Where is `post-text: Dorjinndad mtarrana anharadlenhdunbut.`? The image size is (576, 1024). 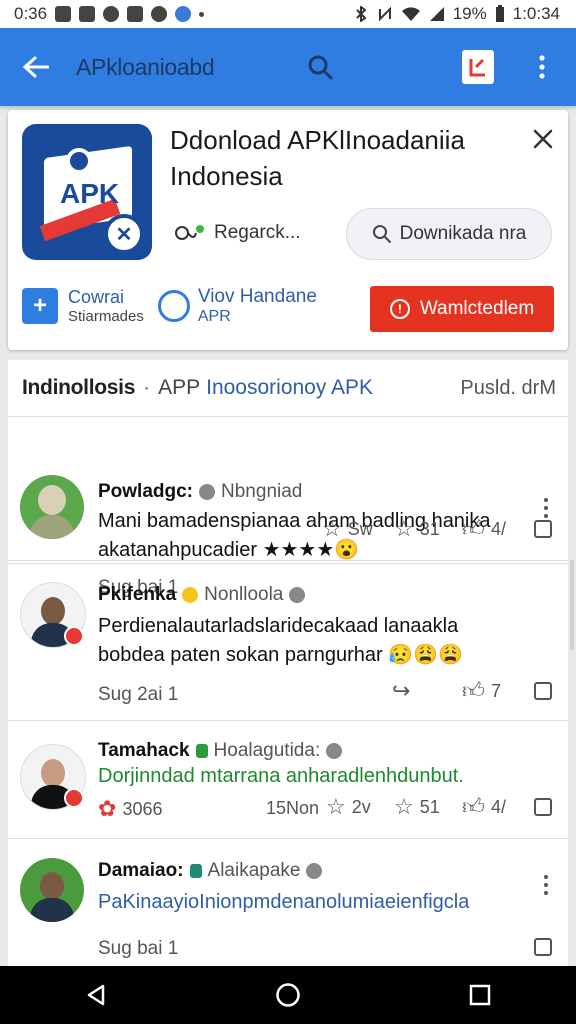 post-text: Dorjinndad mtarrana anharadlenhdunbut. is located at coordinates (281, 776).